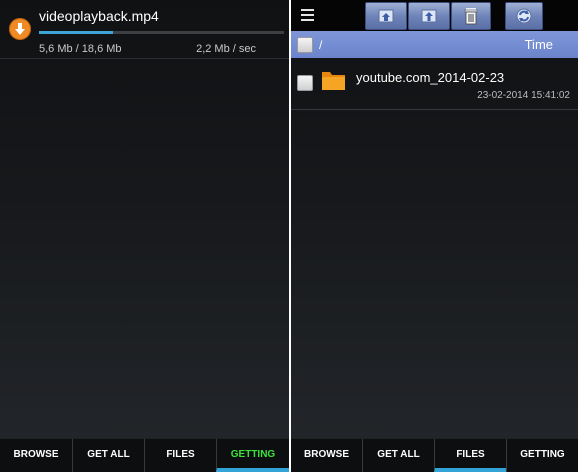  I want to click on download-filename: videoplayback.mp4, so click(99, 16).